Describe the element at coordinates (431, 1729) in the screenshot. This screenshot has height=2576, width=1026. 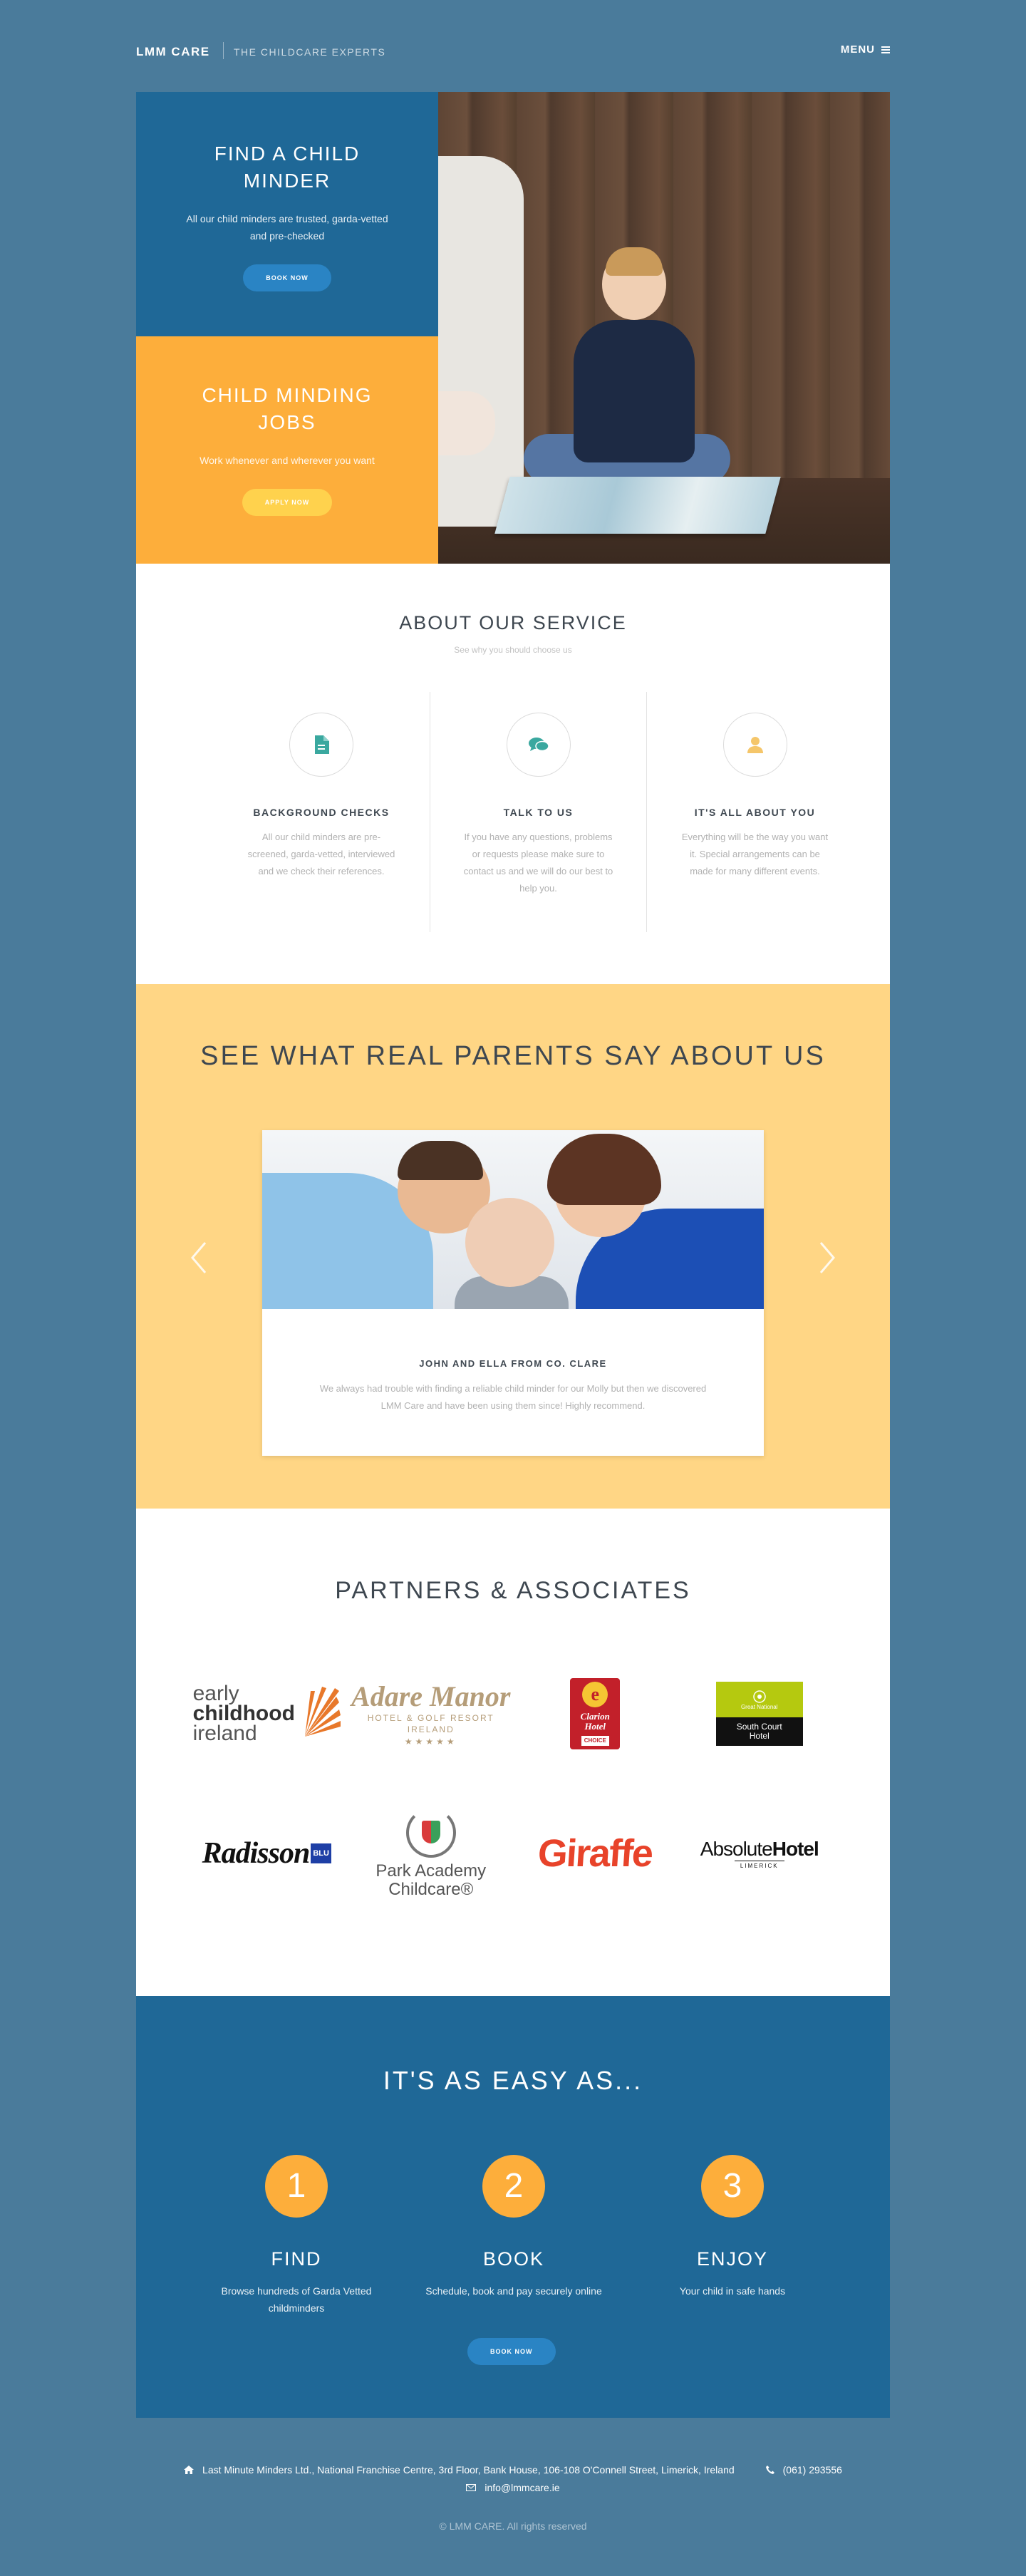
I see `logo-text: IRELAND` at that location.